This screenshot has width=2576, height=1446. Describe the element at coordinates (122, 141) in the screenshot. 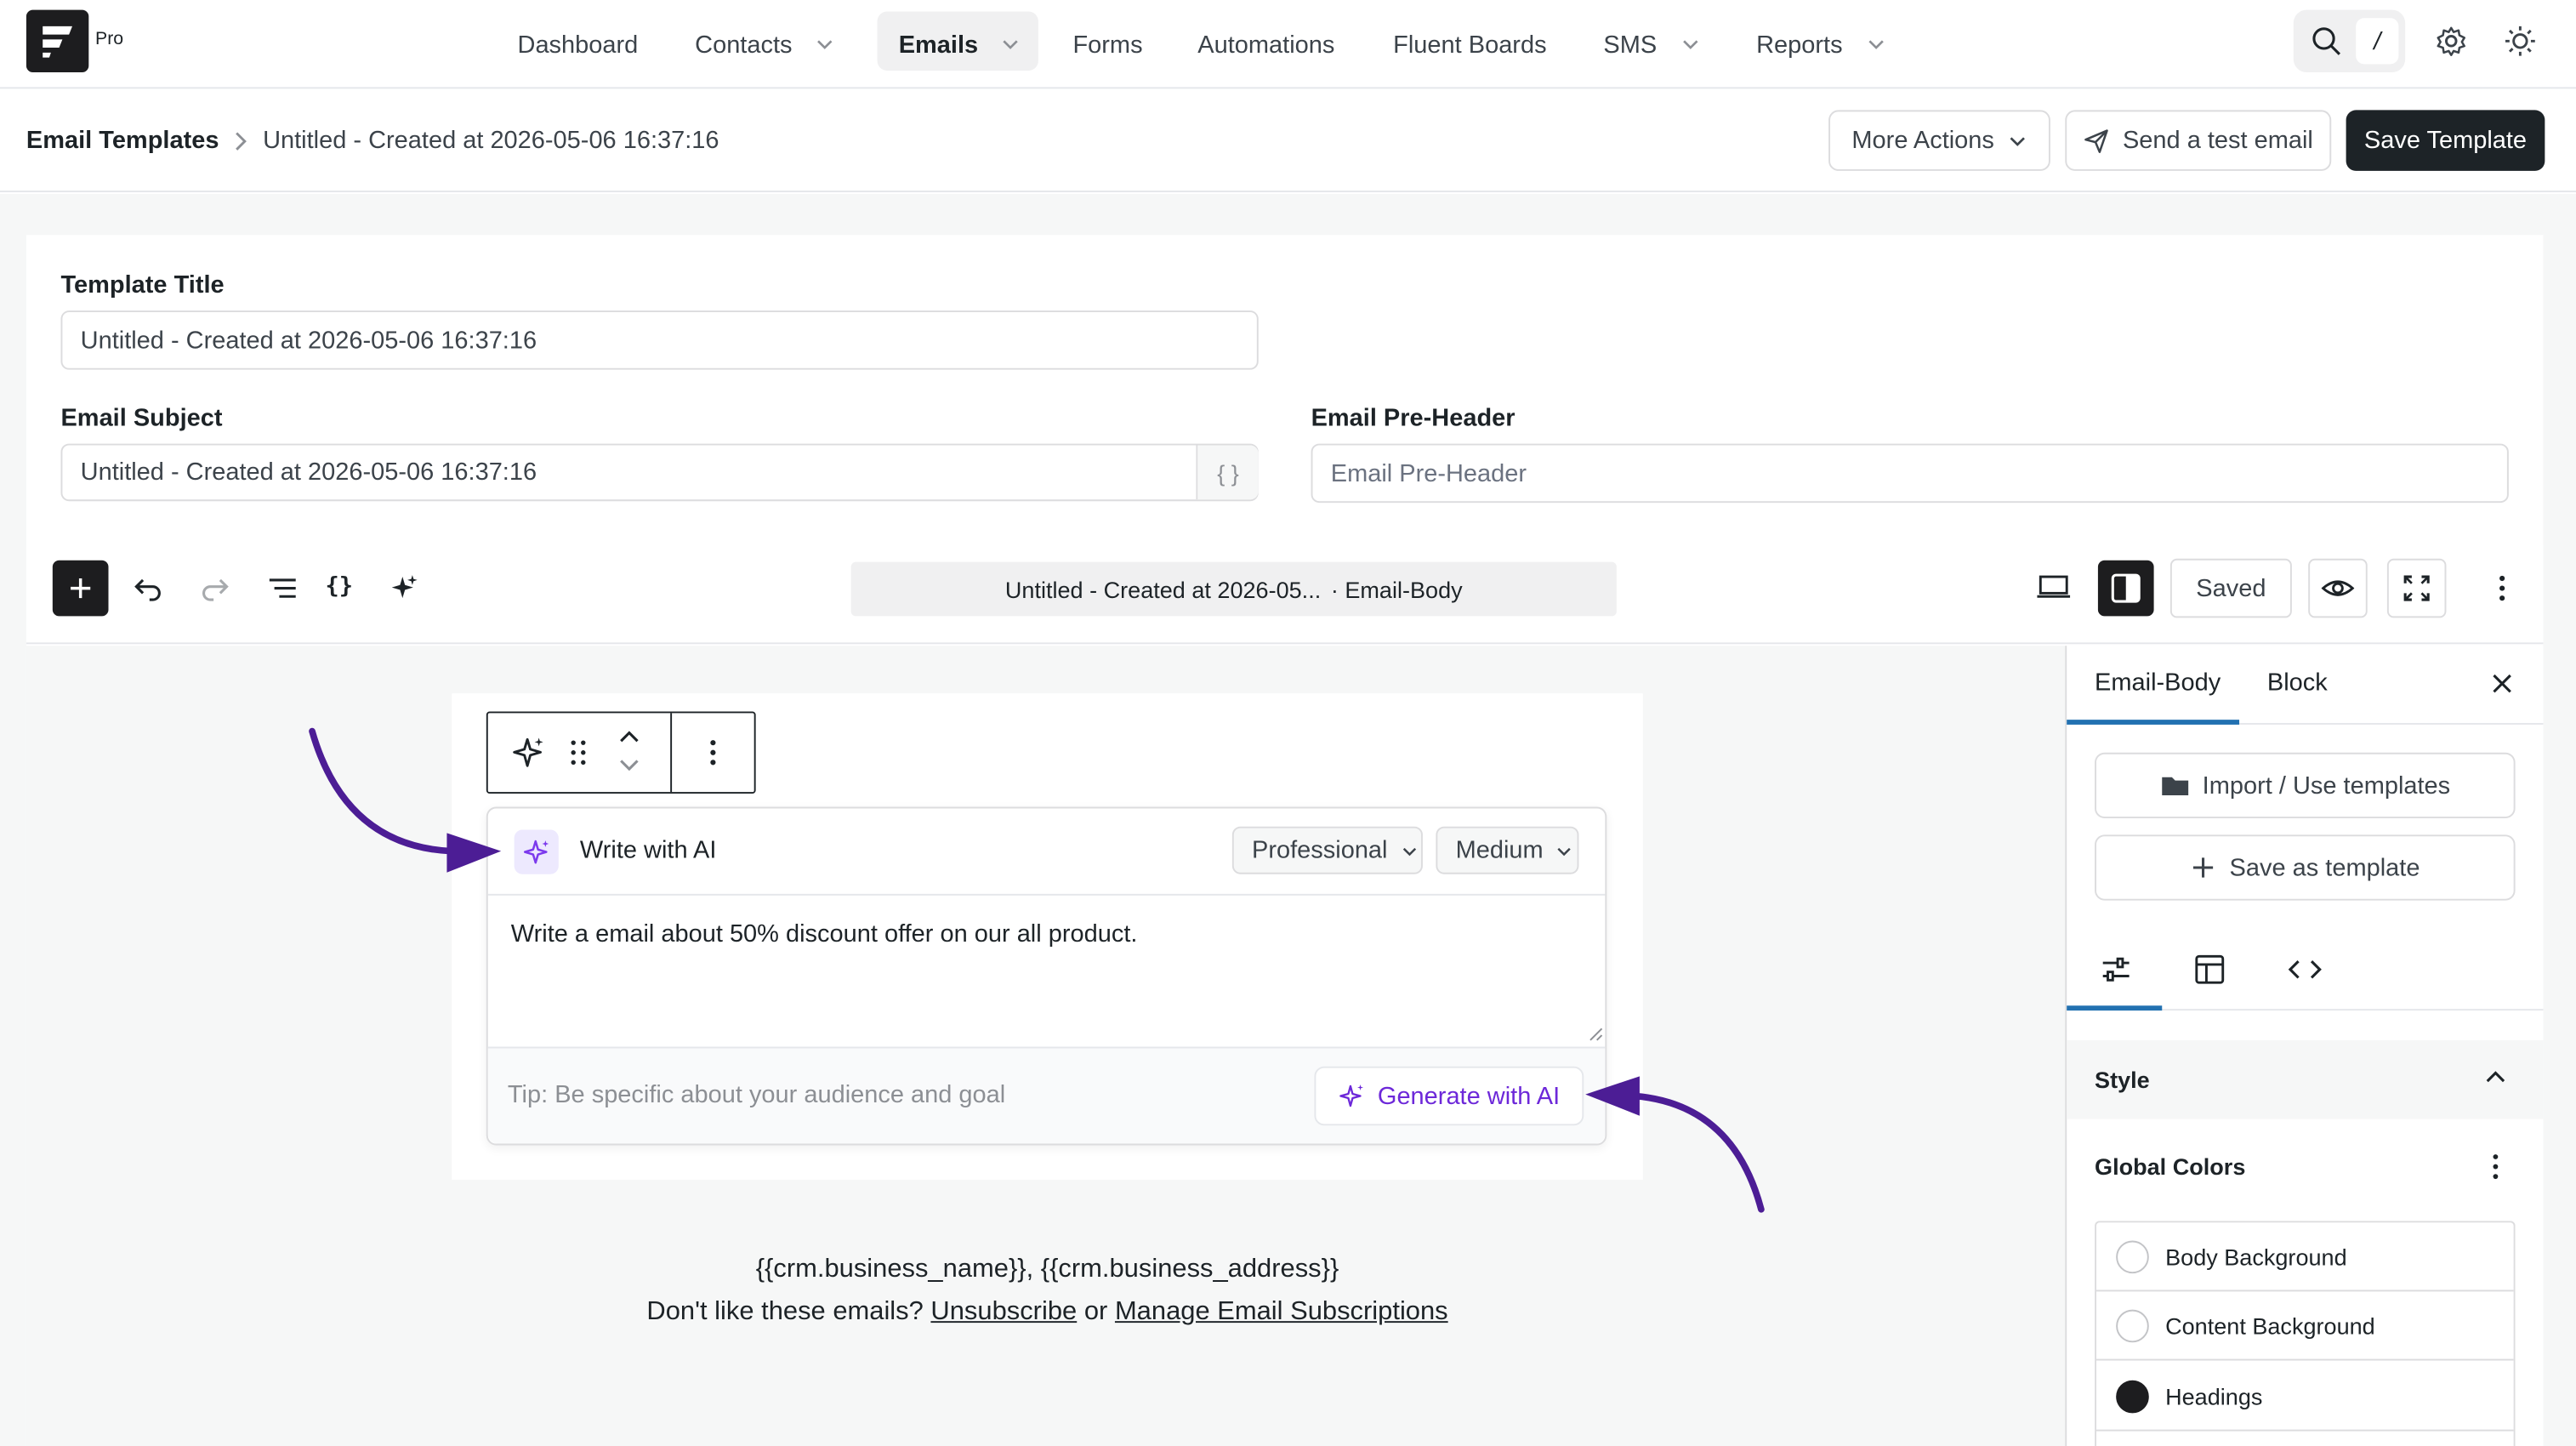

I see `breadcrumb-root: Email Templates` at that location.